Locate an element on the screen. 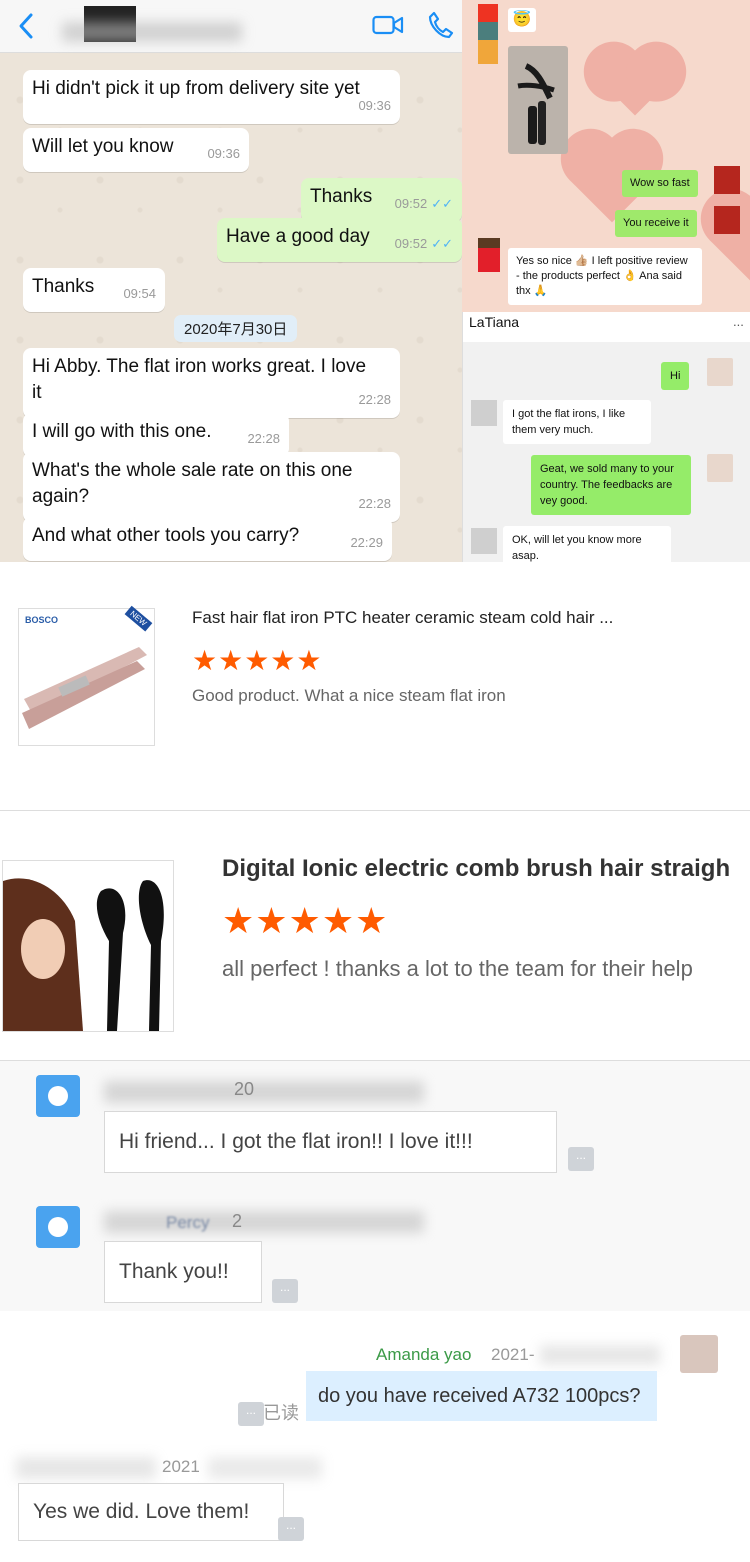 This screenshot has width=750, height=1562. date-separator: 2020年7月30日 is located at coordinates (236, 328).